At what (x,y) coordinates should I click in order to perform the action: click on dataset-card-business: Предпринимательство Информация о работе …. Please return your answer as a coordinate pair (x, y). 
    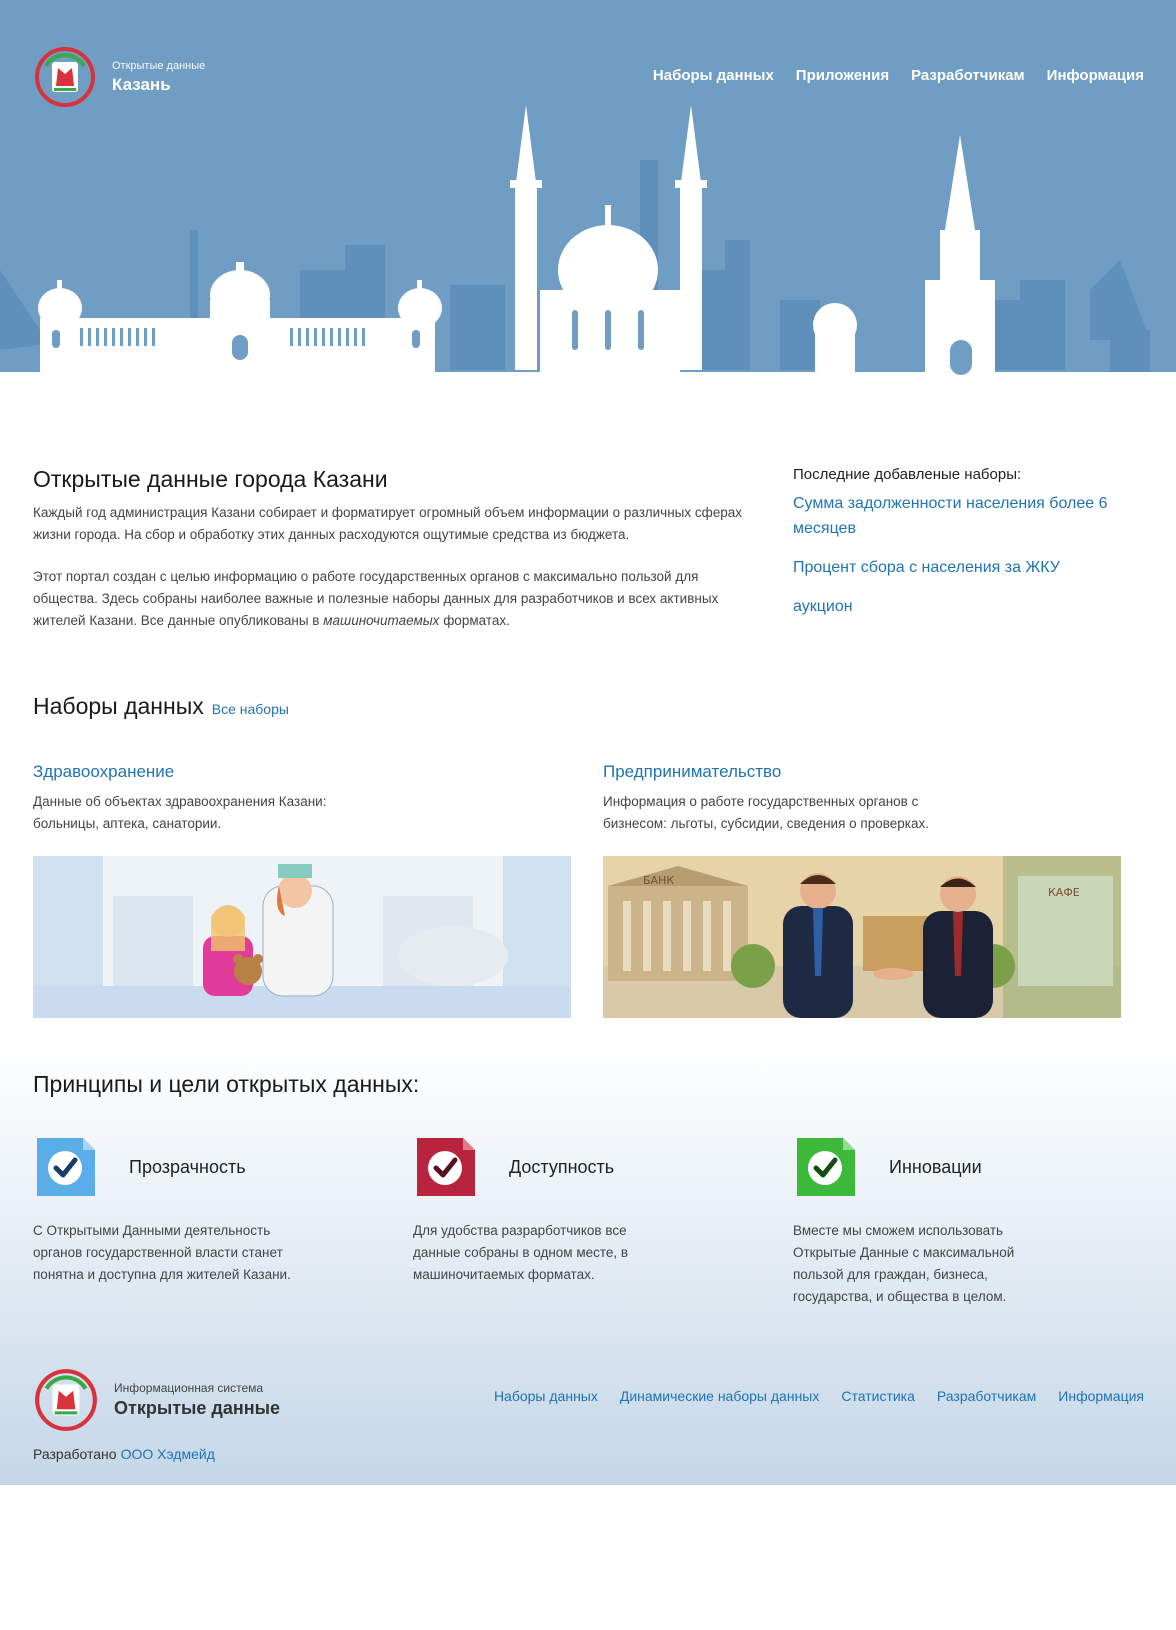
    Looking at the image, I should click on (872, 797).